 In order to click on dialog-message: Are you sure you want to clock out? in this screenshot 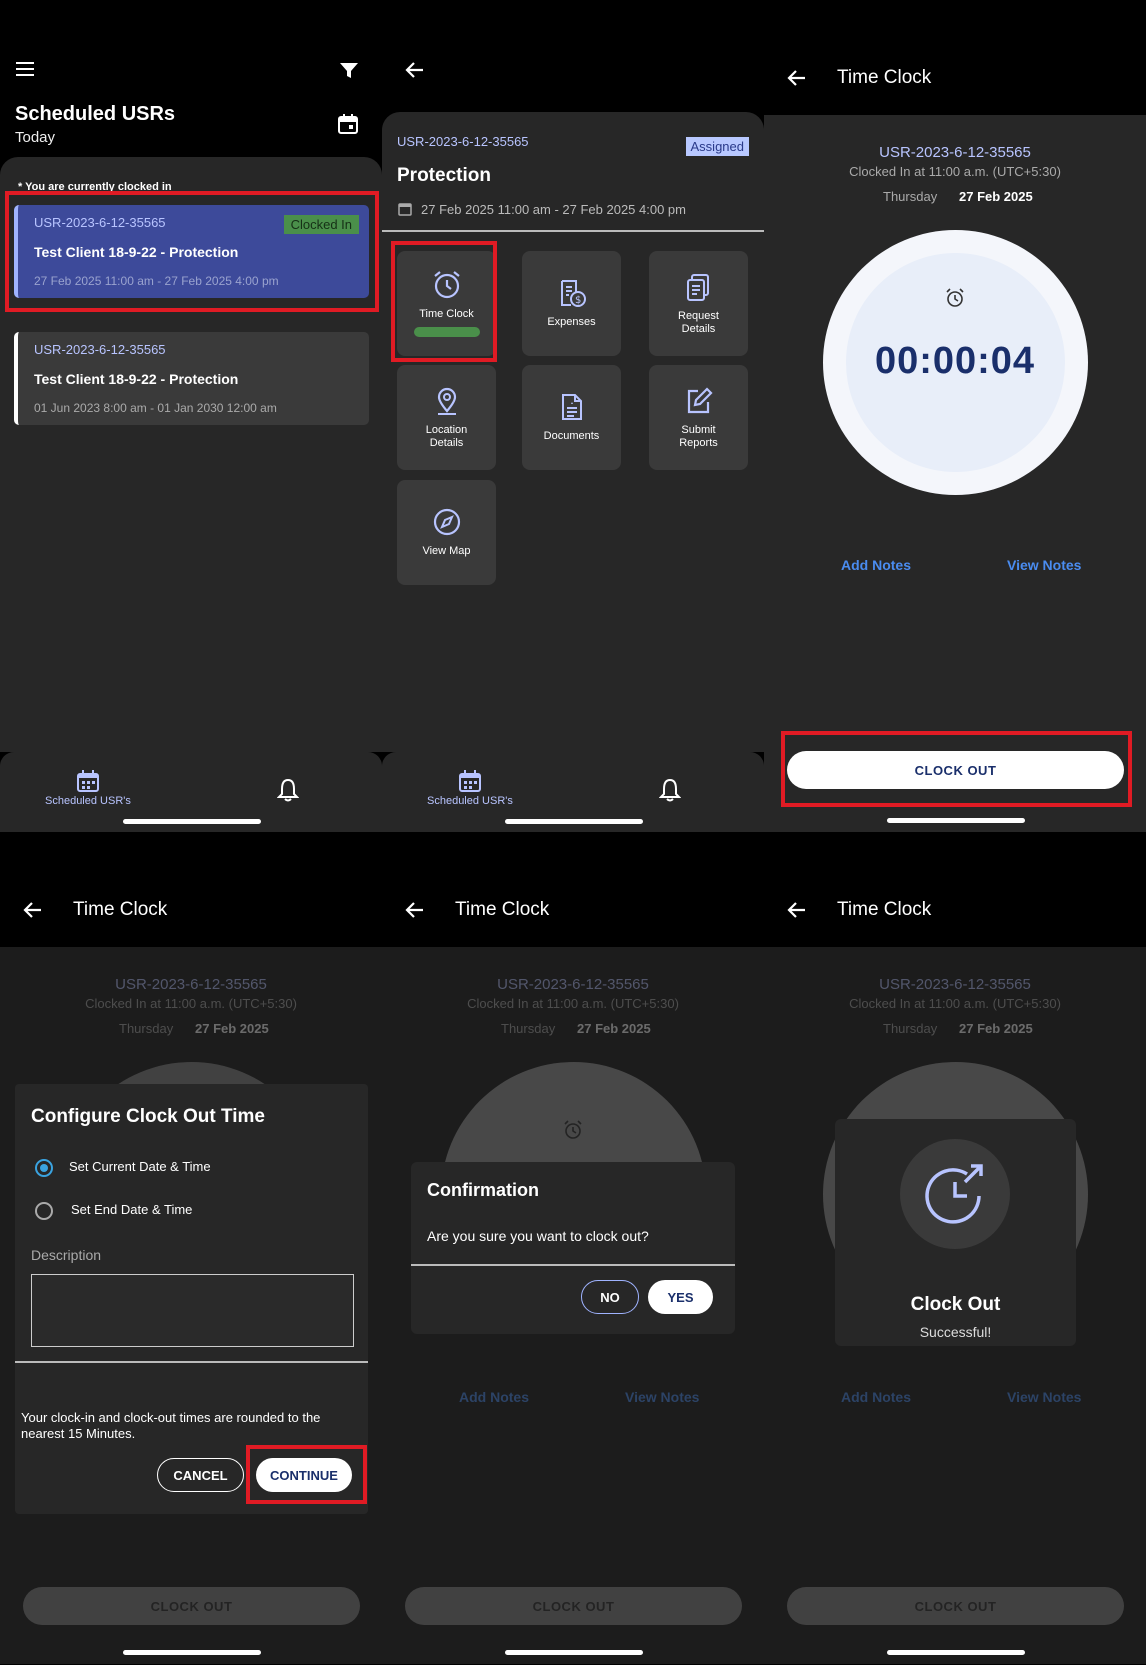, I will do `click(538, 1236)`.